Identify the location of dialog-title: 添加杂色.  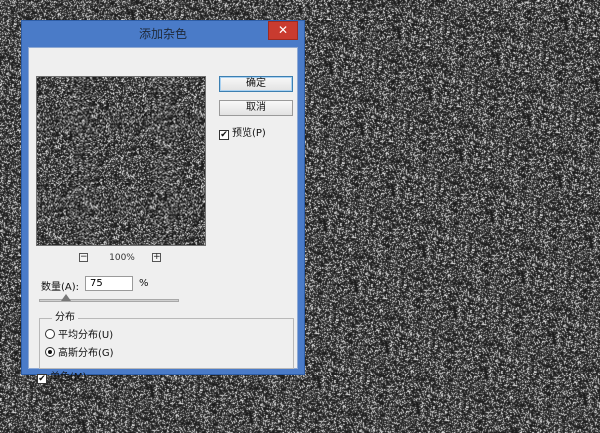
(162, 34).